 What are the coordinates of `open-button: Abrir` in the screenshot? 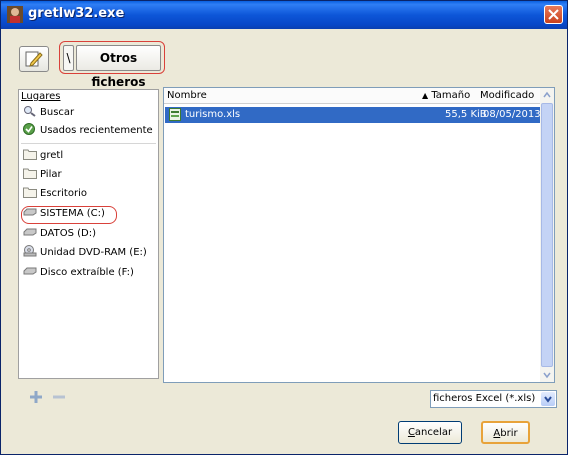 It's located at (505, 432).